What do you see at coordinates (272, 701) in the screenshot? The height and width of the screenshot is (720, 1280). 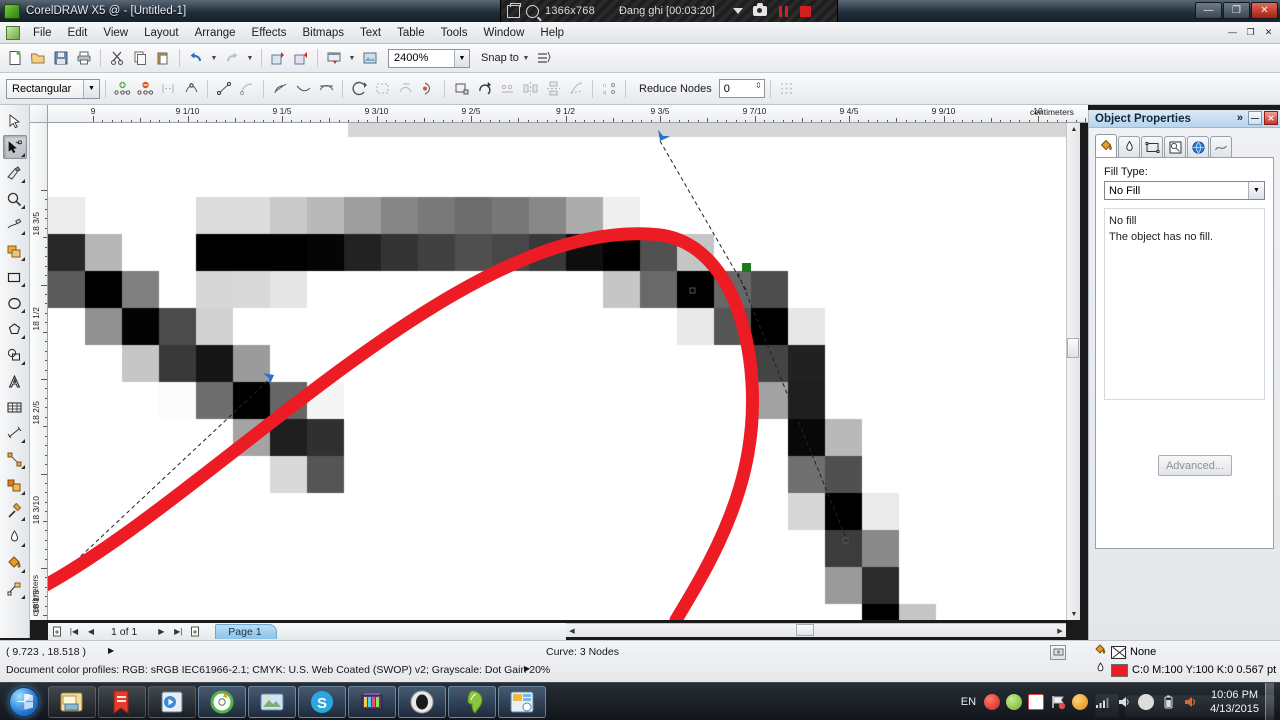 I see `taskbar-item-photo-viewer` at bounding box center [272, 701].